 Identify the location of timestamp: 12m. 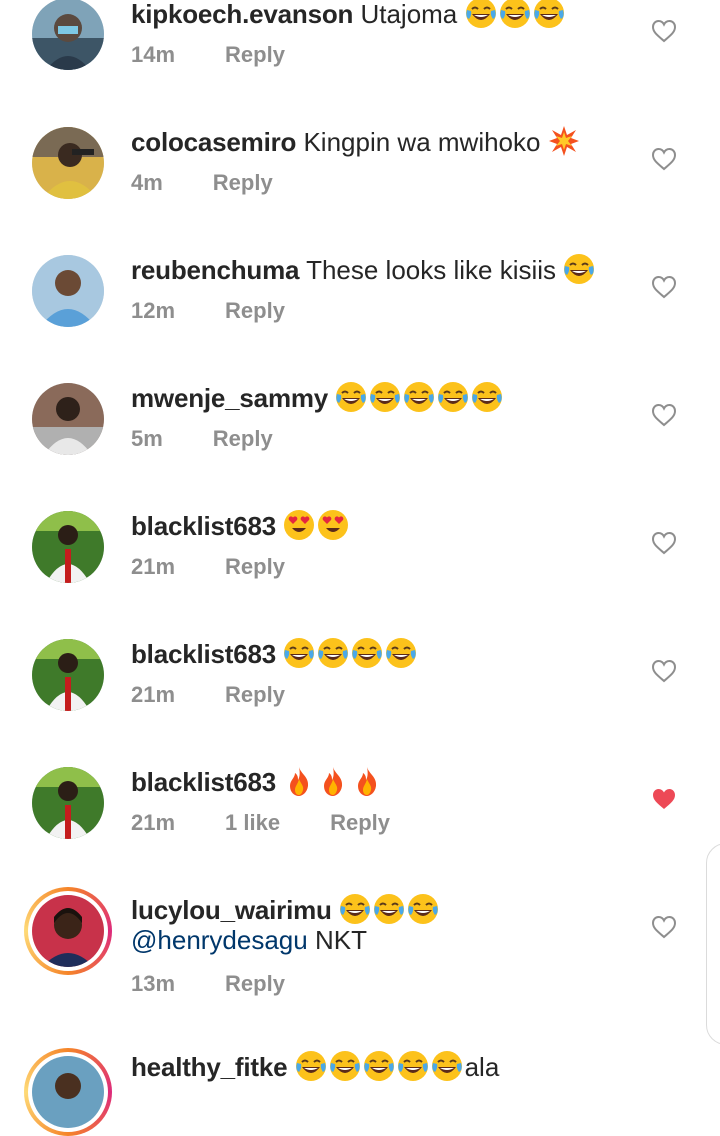
(153, 310).